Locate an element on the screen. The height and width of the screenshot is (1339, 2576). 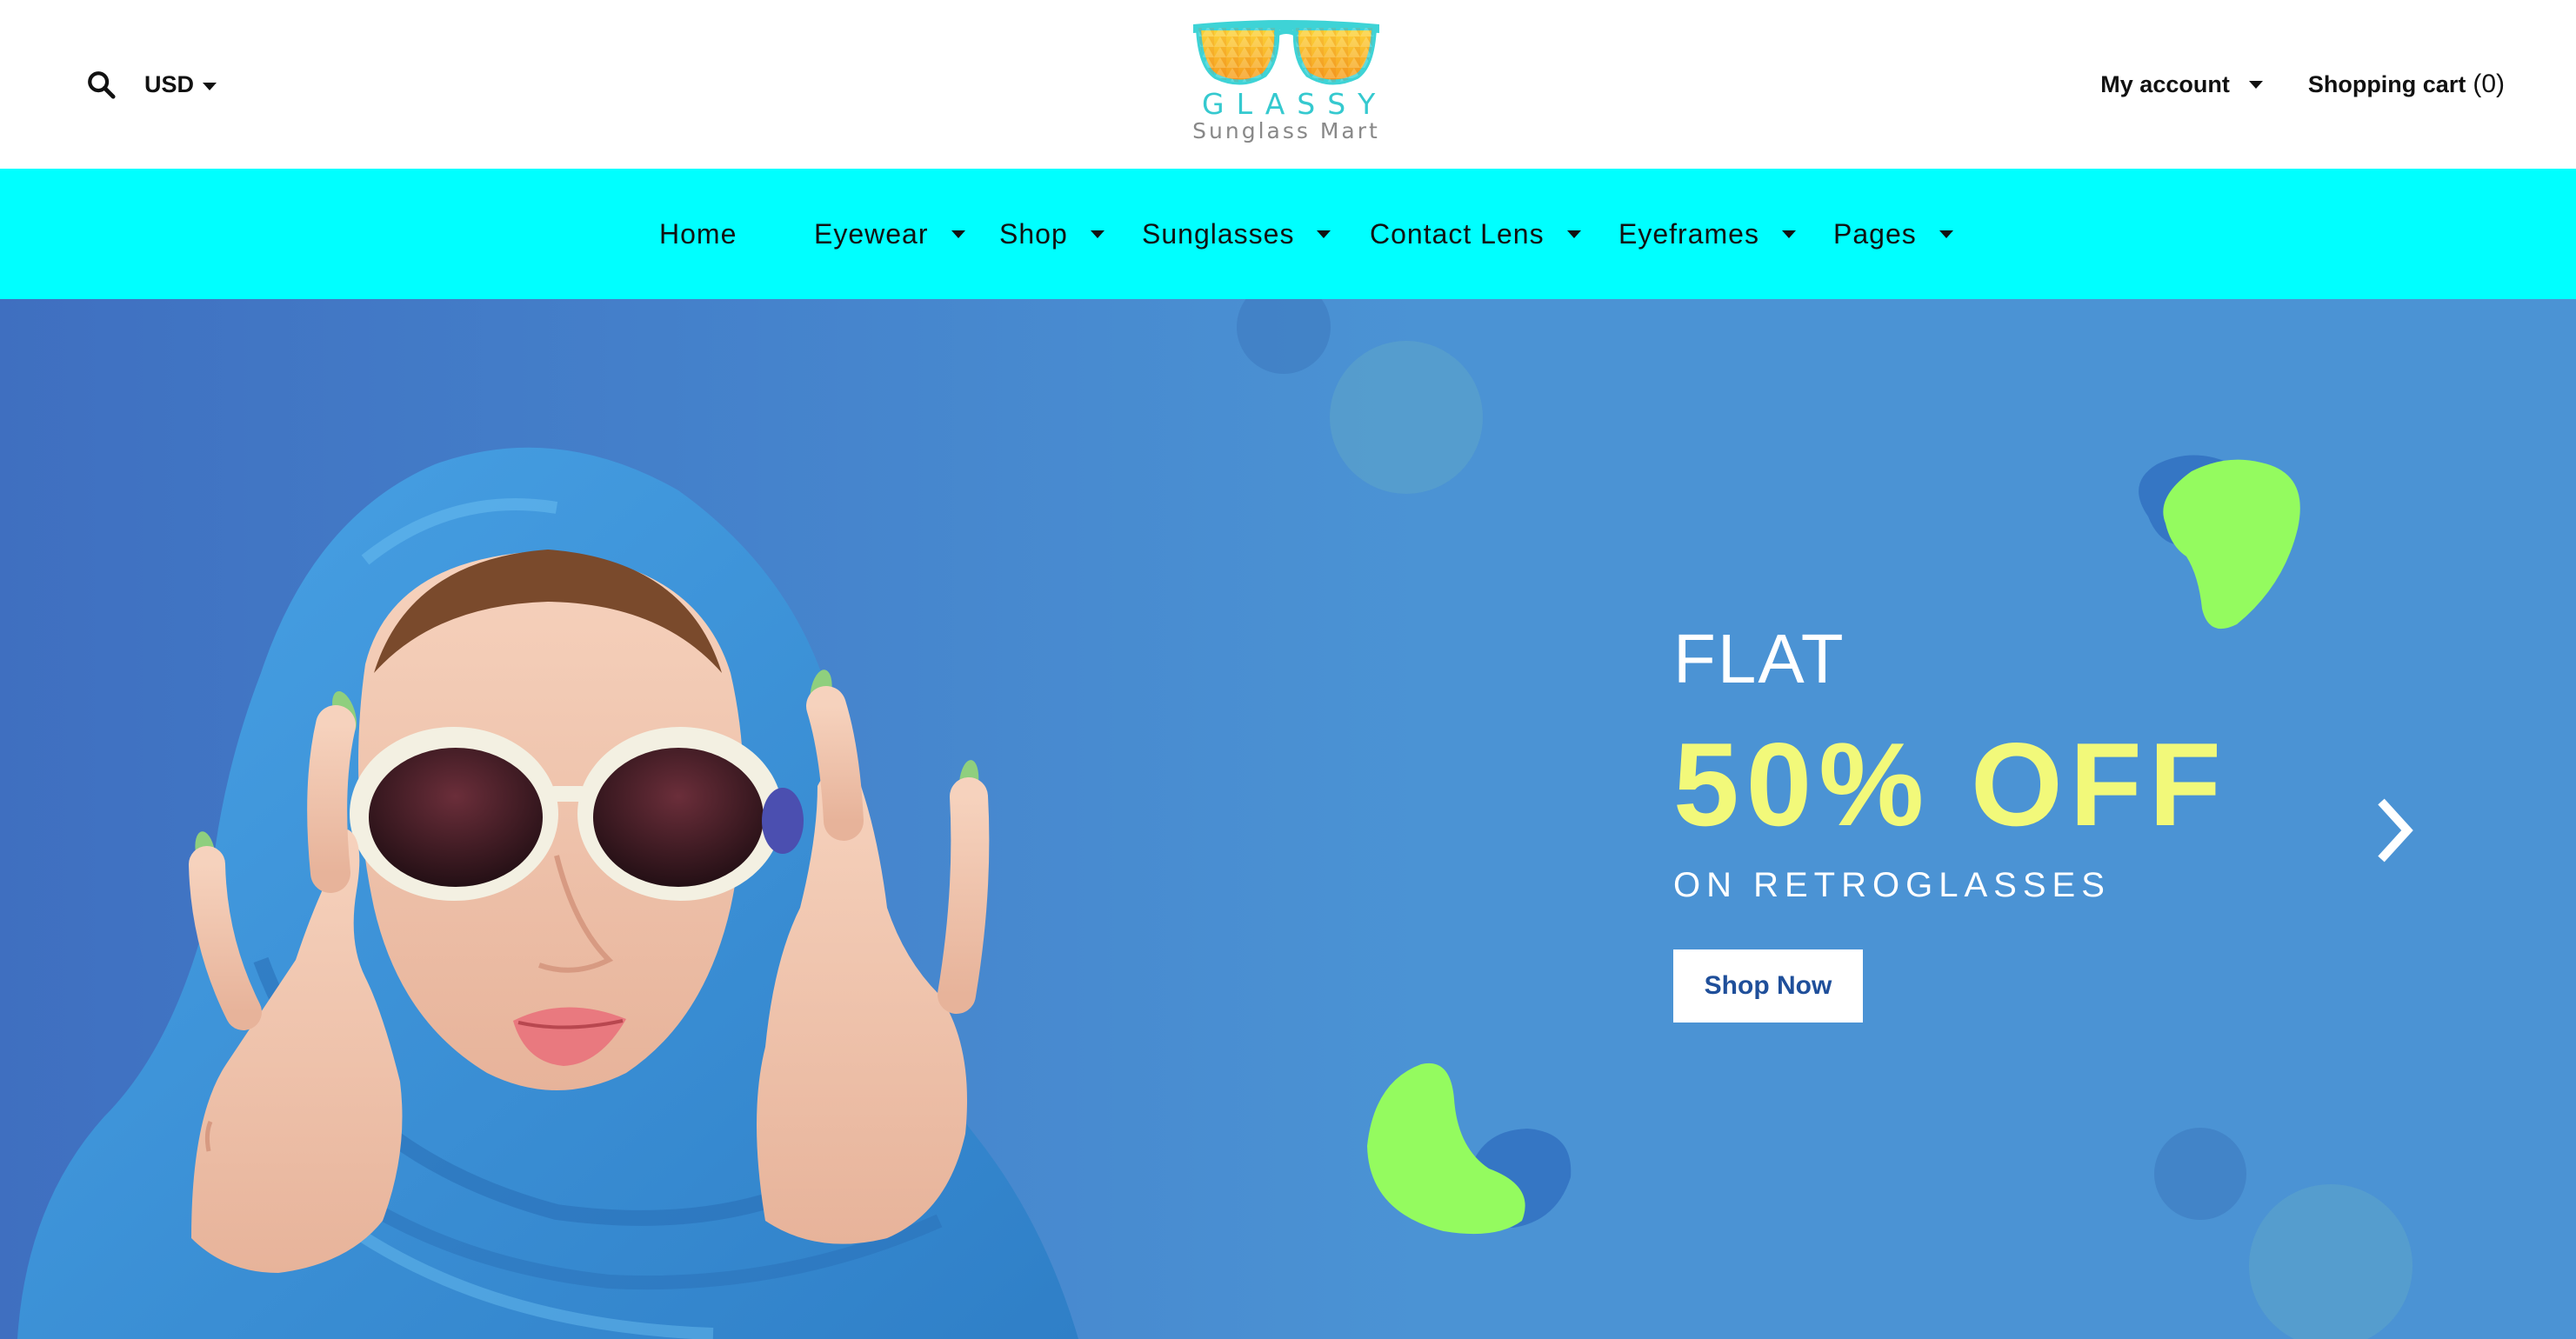
nav-item-label: Home is located at coordinates (698, 234).